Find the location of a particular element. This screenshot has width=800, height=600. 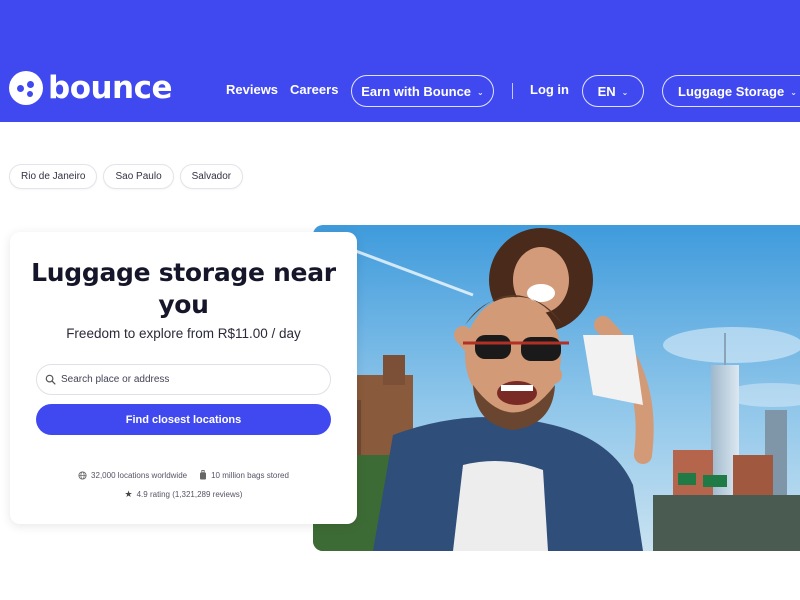

luggage-storage-dropdown: Luggage Storage ⌄ is located at coordinates (731, 91).